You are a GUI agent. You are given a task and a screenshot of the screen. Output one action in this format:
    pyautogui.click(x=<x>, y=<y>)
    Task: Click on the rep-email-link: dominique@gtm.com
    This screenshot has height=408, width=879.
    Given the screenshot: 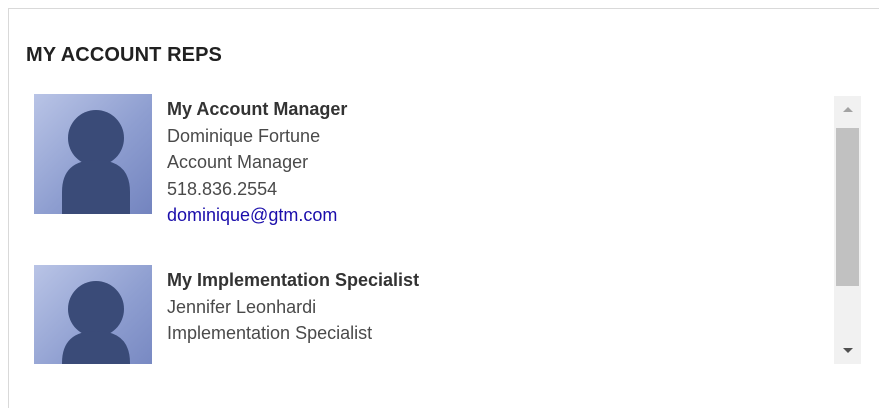 What is the action you would take?
    pyautogui.click(x=257, y=215)
    